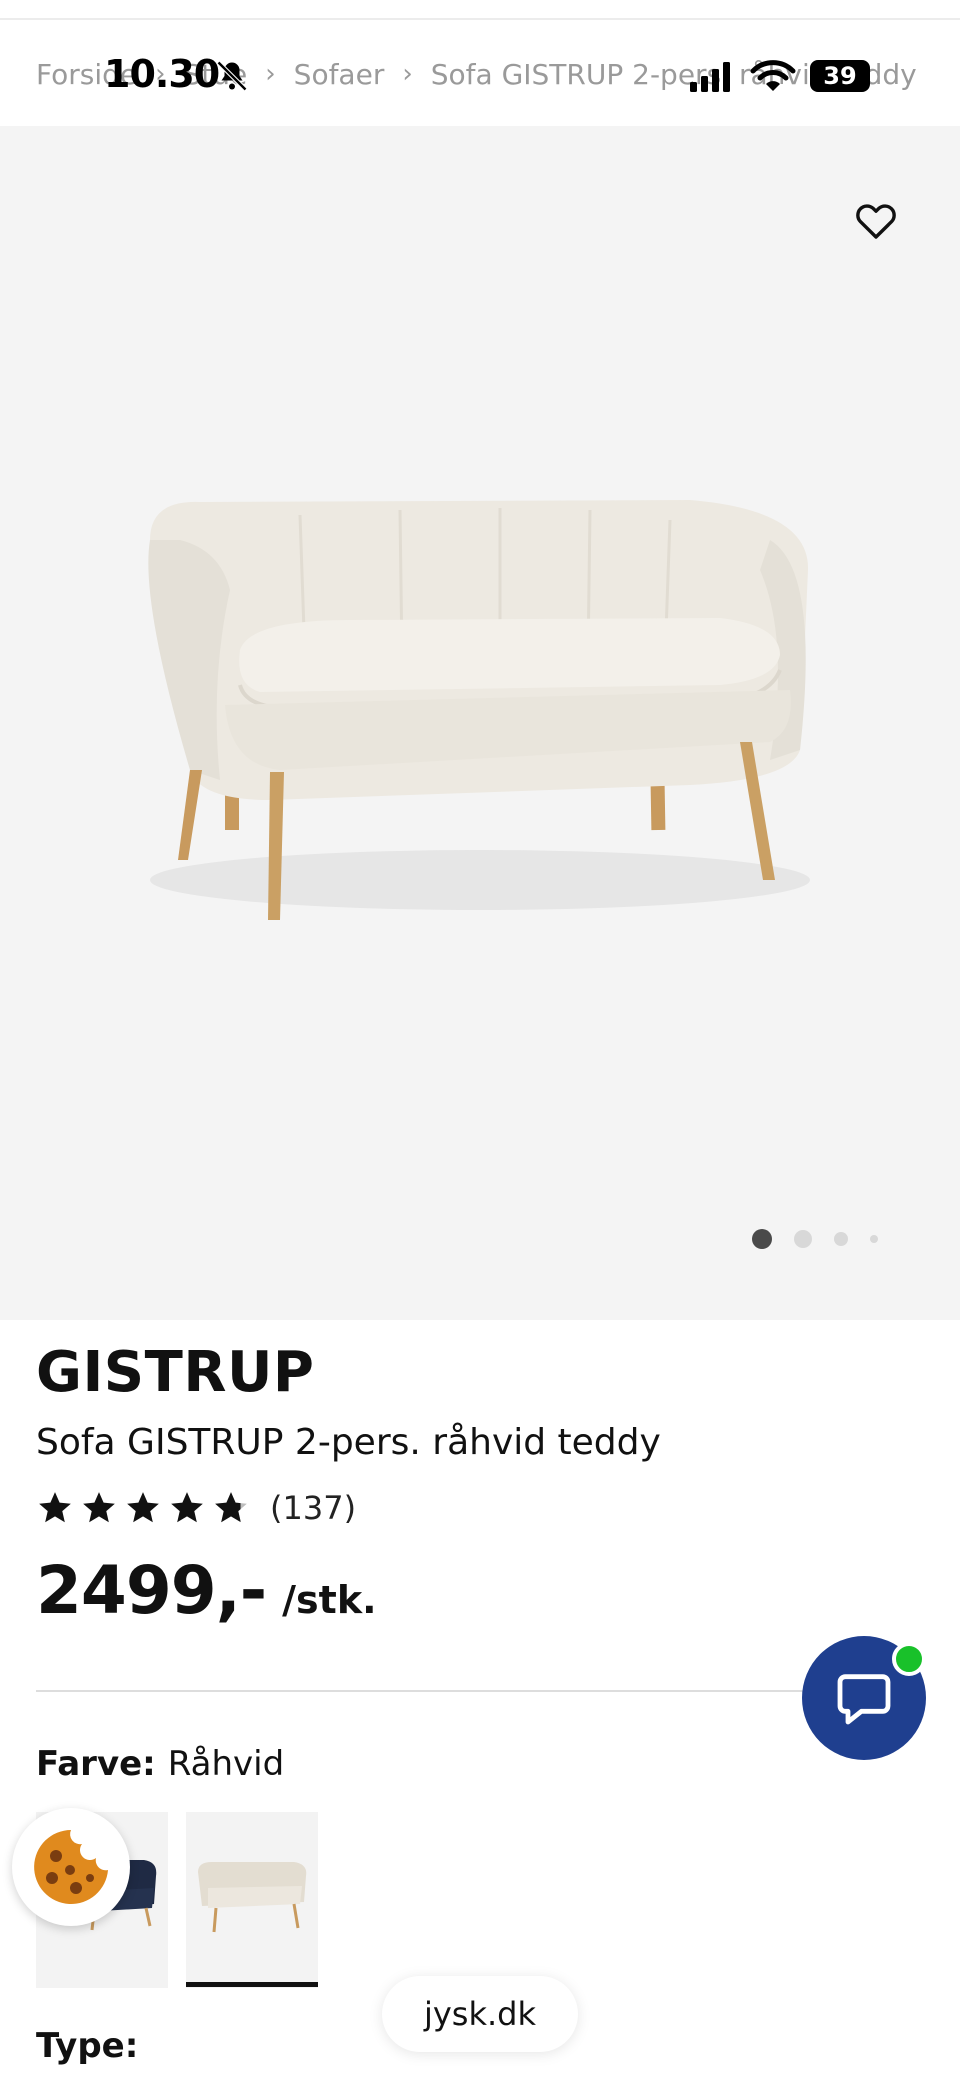 This screenshot has width=960, height=2087. What do you see at coordinates (175, 1372) in the screenshot?
I see `product-brand: GISTRUP` at bounding box center [175, 1372].